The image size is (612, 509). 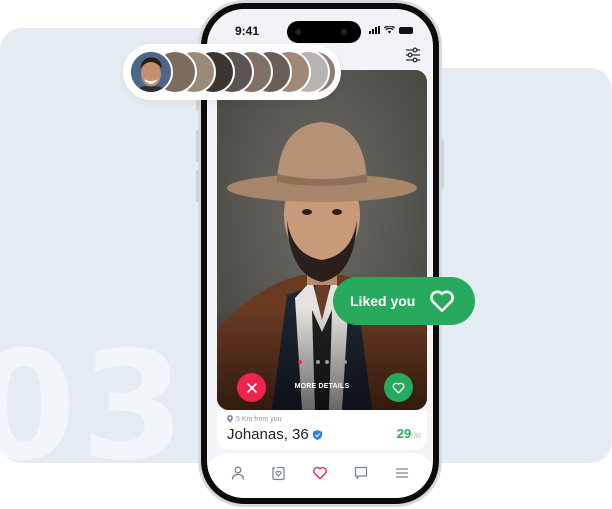 What do you see at coordinates (324, 32) in the screenshot?
I see `dynamic-island` at bounding box center [324, 32].